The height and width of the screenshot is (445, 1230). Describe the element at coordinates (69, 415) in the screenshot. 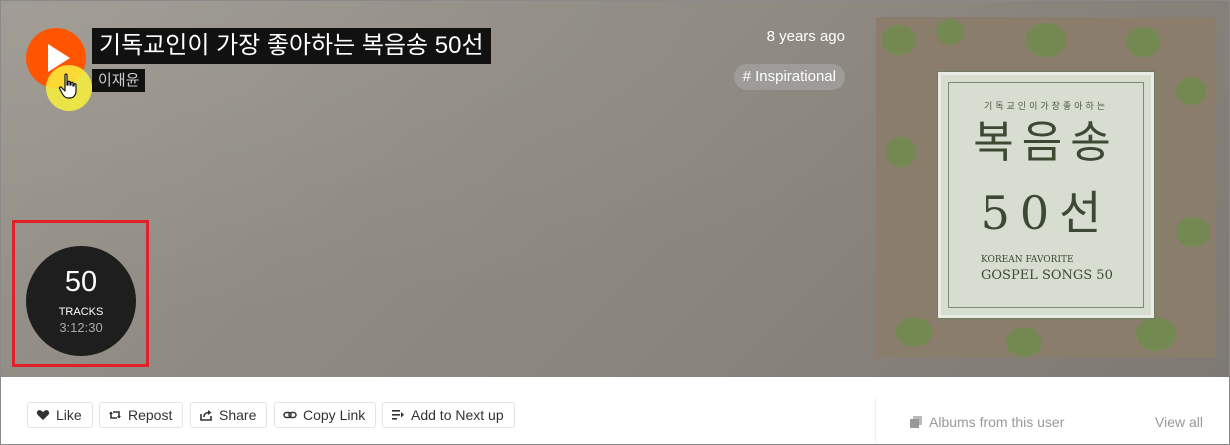

I see `like-label: Like` at that location.